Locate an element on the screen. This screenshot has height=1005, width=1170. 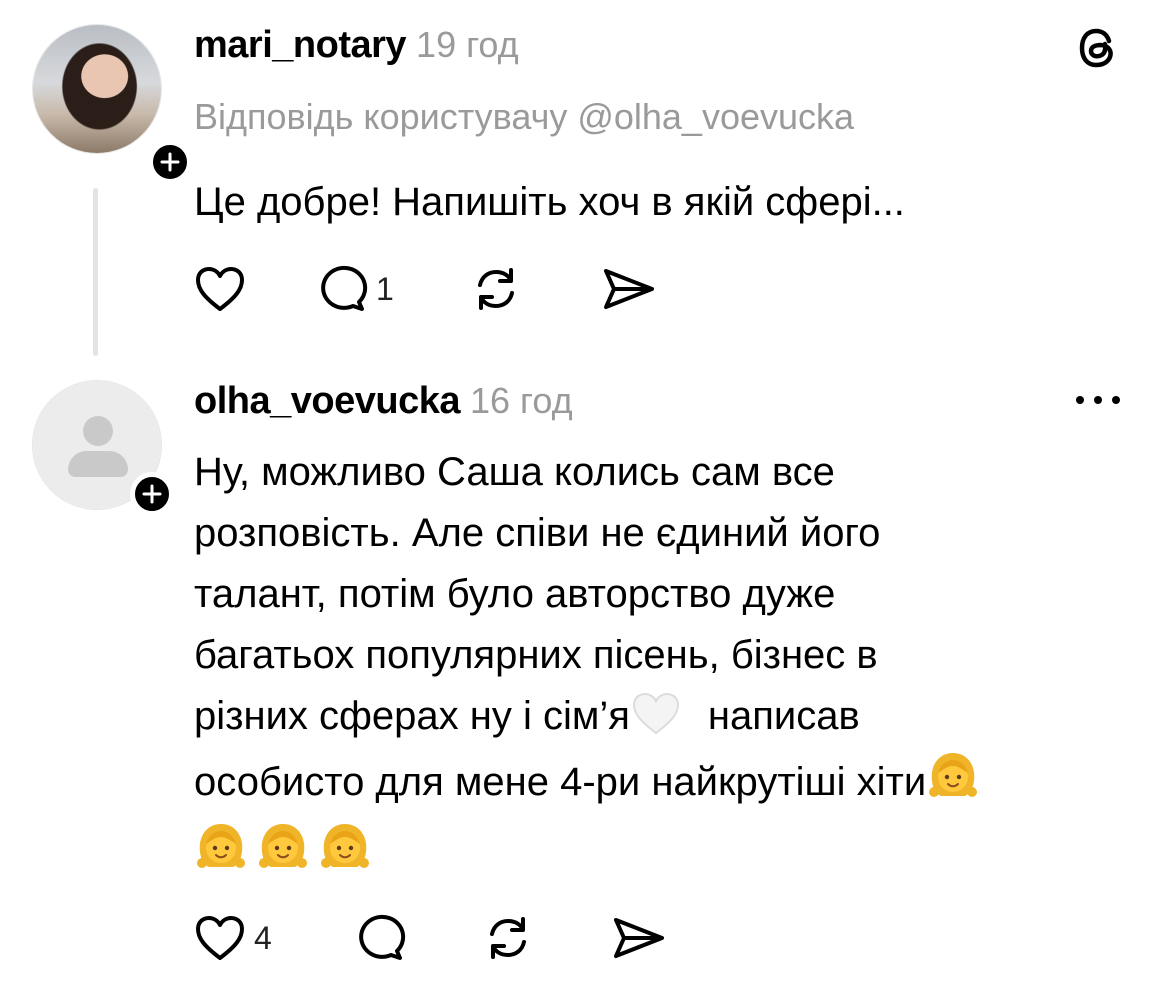
text-segment: особисто для мене 4-ри найкрутіші хіти is located at coordinates (560, 782).